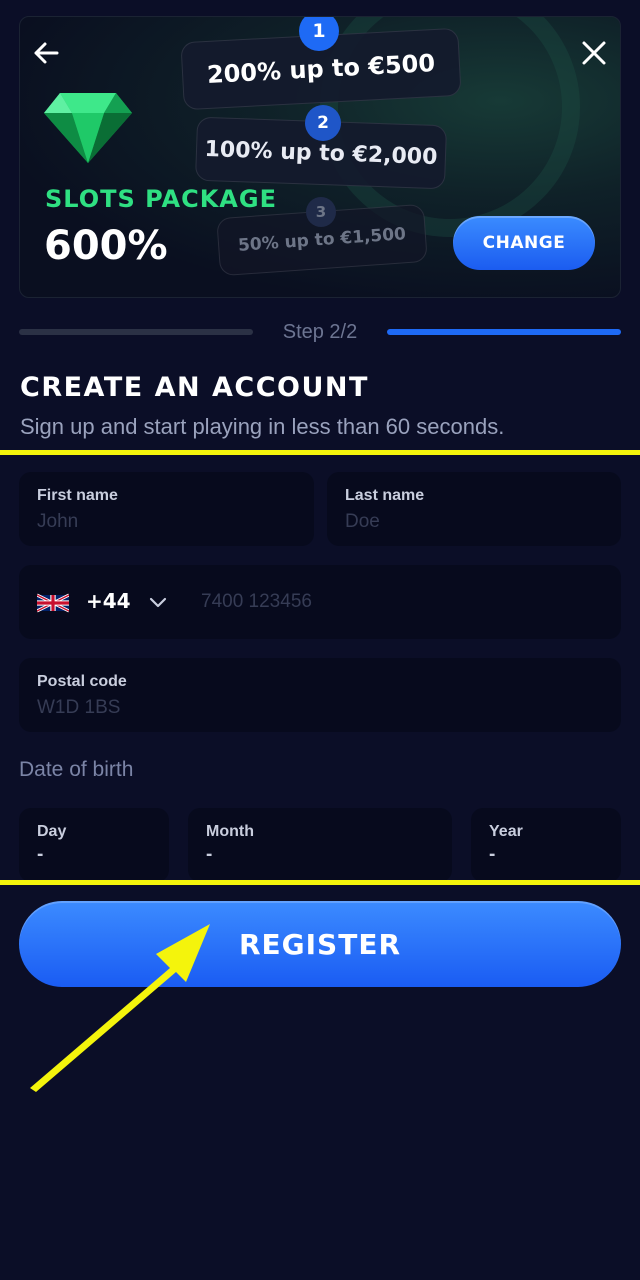  What do you see at coordinates (321, 212) in the screenshot?
I see `offer-step-badge-3: 3` at bounding box center [321, 212].